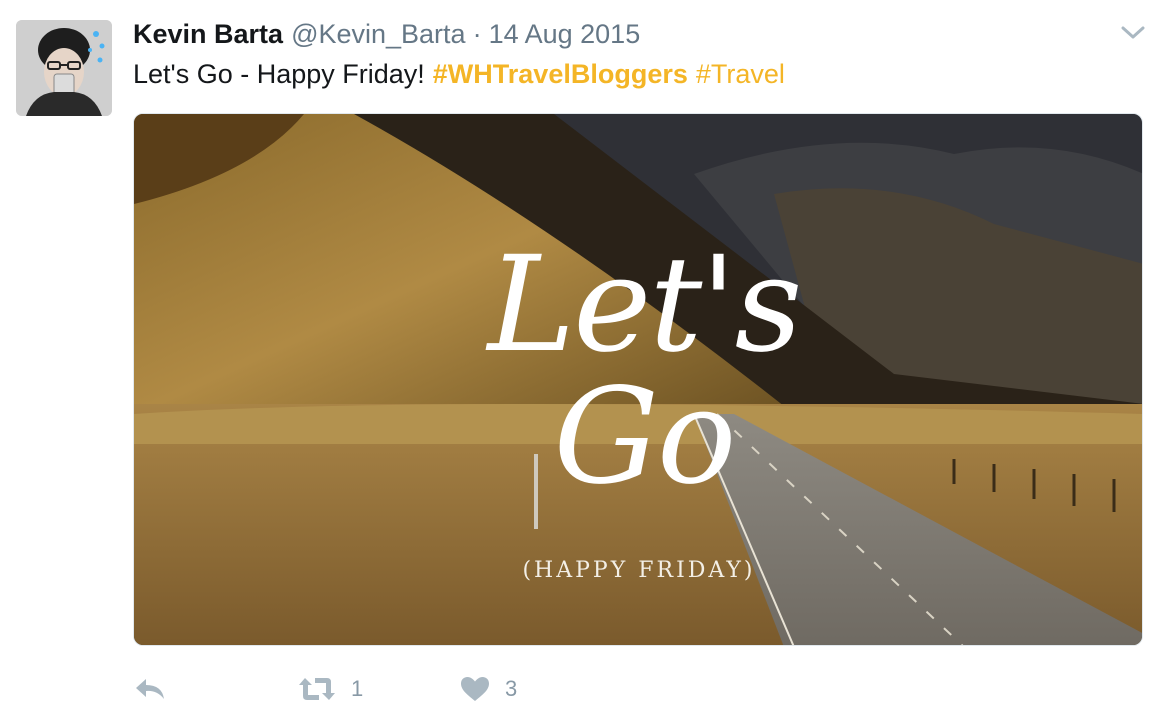 The width and height of the screenshot is (1162, 726). Describe the element at coordinates (511, 688) in the screenshot. I see `like-count: 3` at that location.